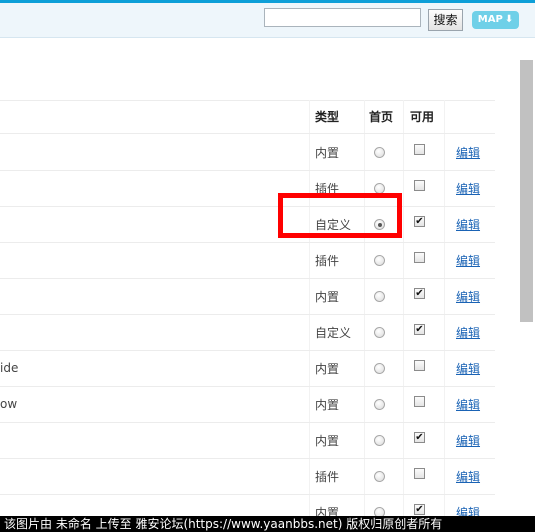  What do you see at coordinates (333, 333) in the screenshot?
I see `row-type: 自定义` at bounding box center [333, 333].